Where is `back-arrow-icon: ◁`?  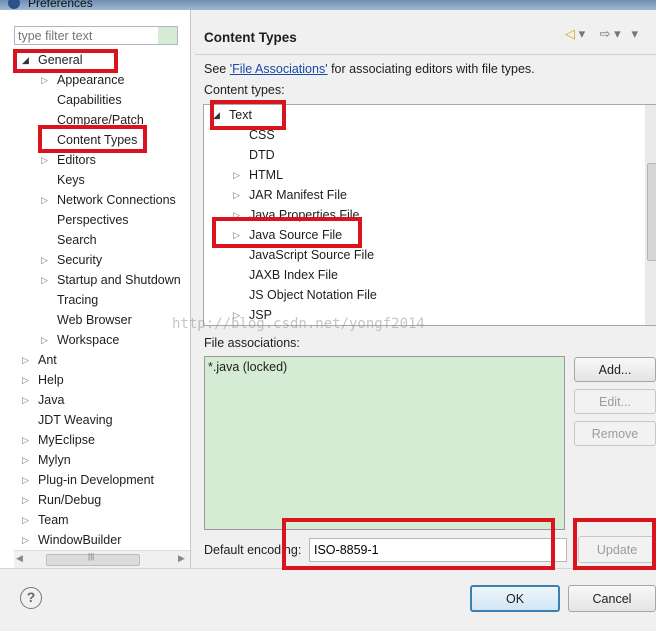 back-arrow-icon: ◁ is located at coordinates (570, 33).